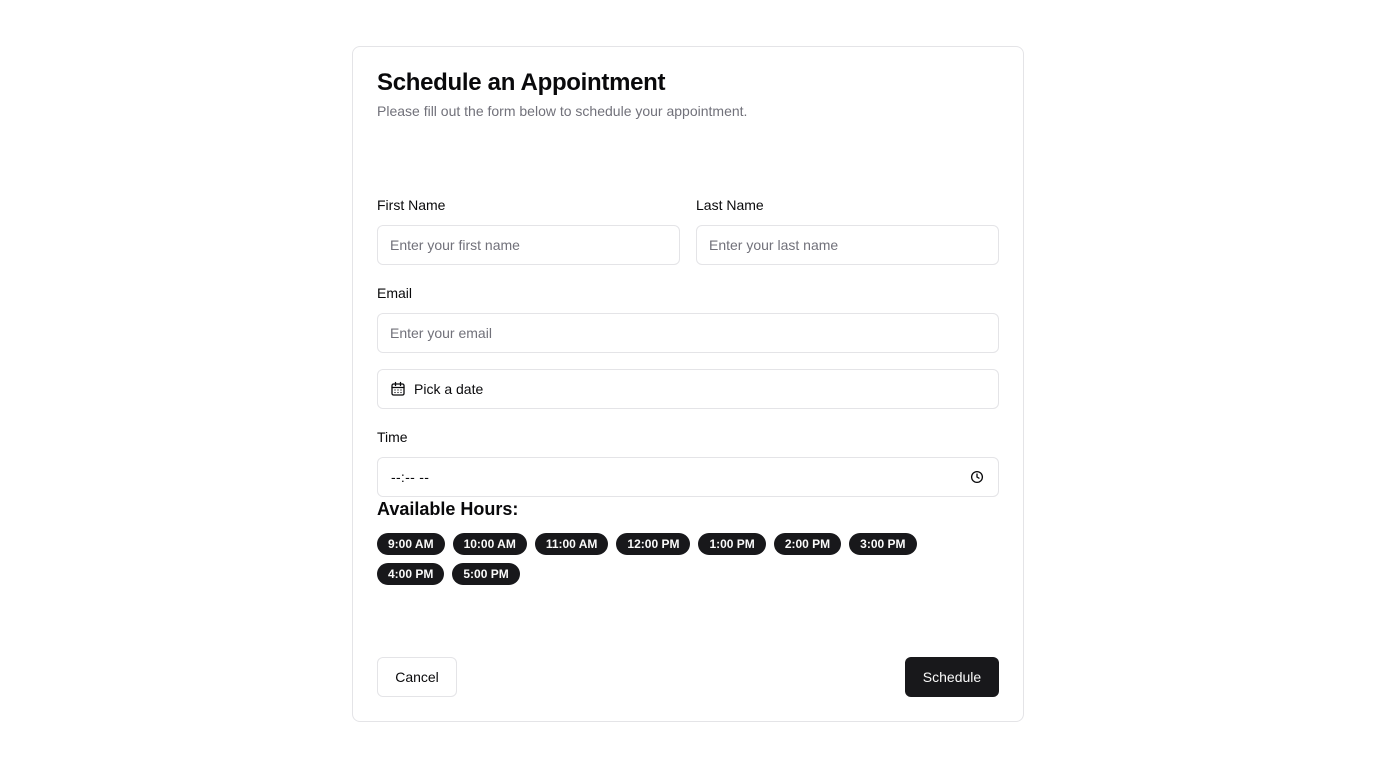 This screenshot has width=1376, height=768. I want to click on hour-chip: 4:00 PM, so click(411, 574).